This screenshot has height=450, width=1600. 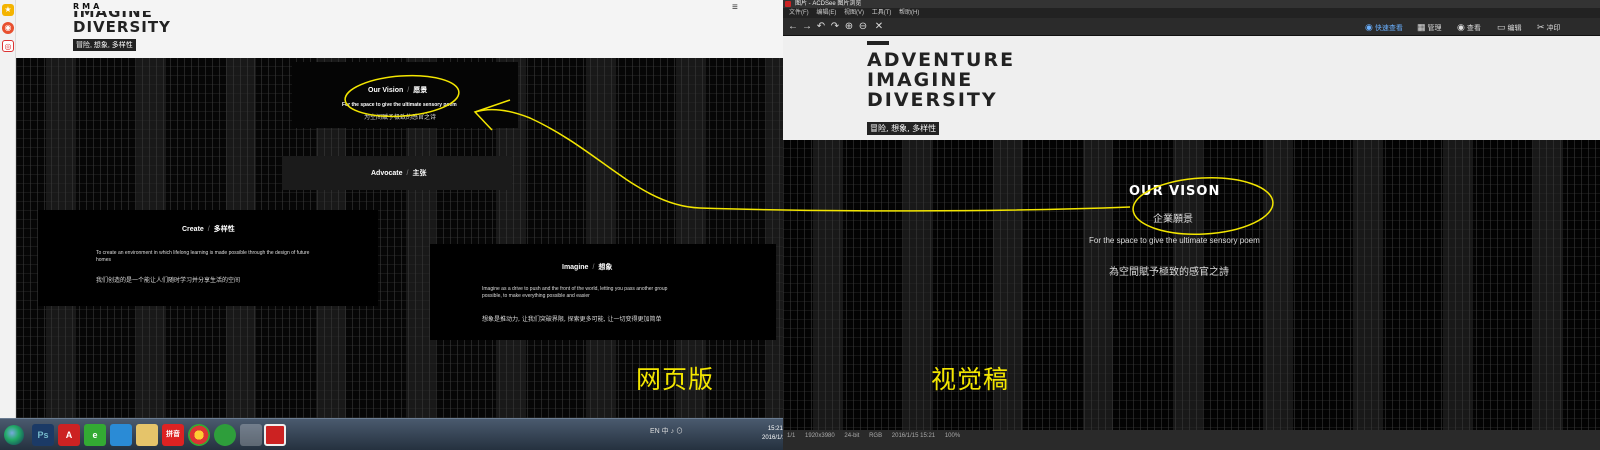 What do you see at coordinates (863, 27) in the screenshot?
I see `zoom-out-icon: ⊖` at bounding box center [863, 27].